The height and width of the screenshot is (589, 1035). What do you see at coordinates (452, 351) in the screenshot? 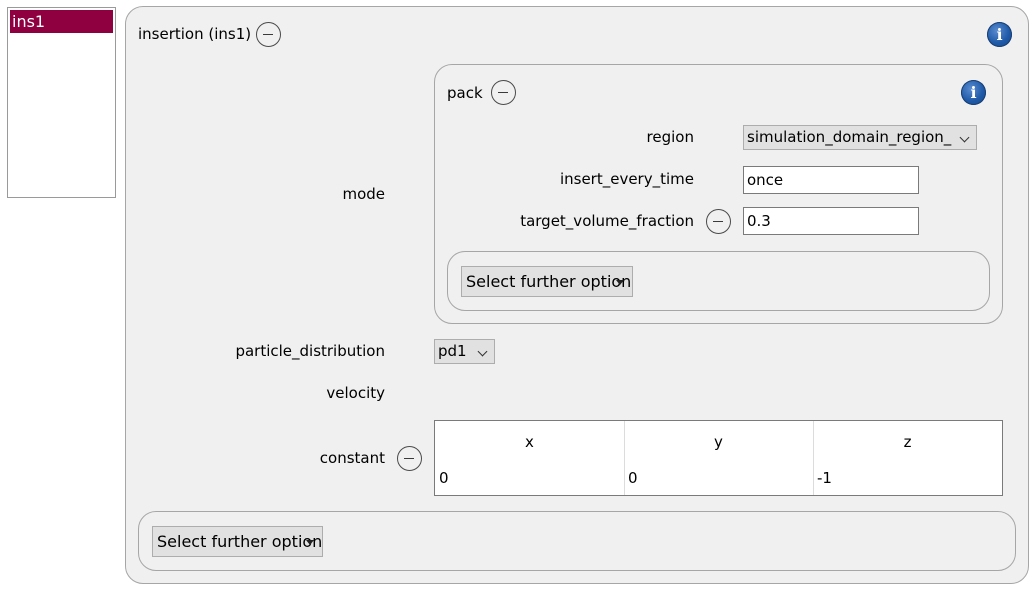
I see `particle-distribution-value: pd1` at bounding box center [452, 351].